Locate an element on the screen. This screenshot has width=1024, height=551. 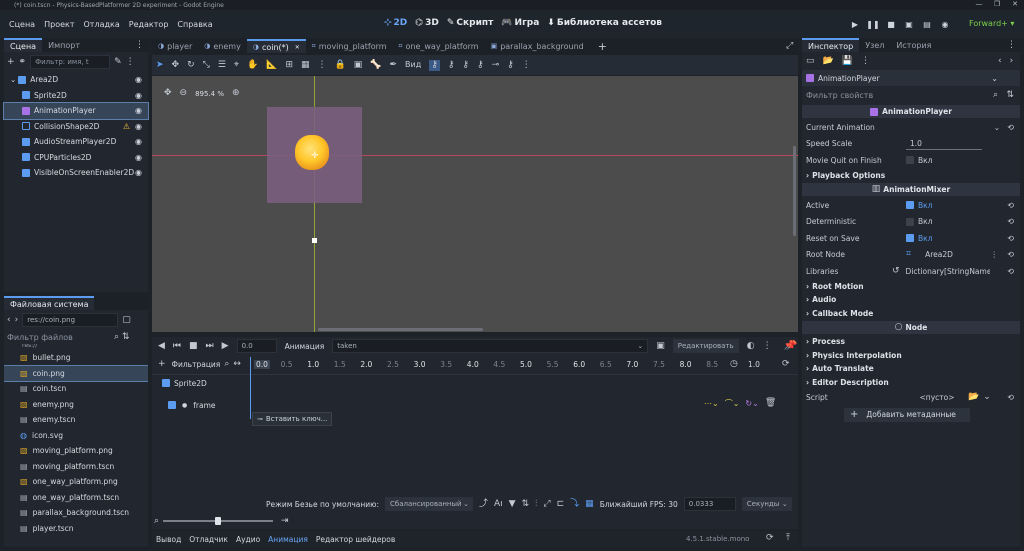
file-item: ▤ coin.tscn is located at coordinates (76, 389).